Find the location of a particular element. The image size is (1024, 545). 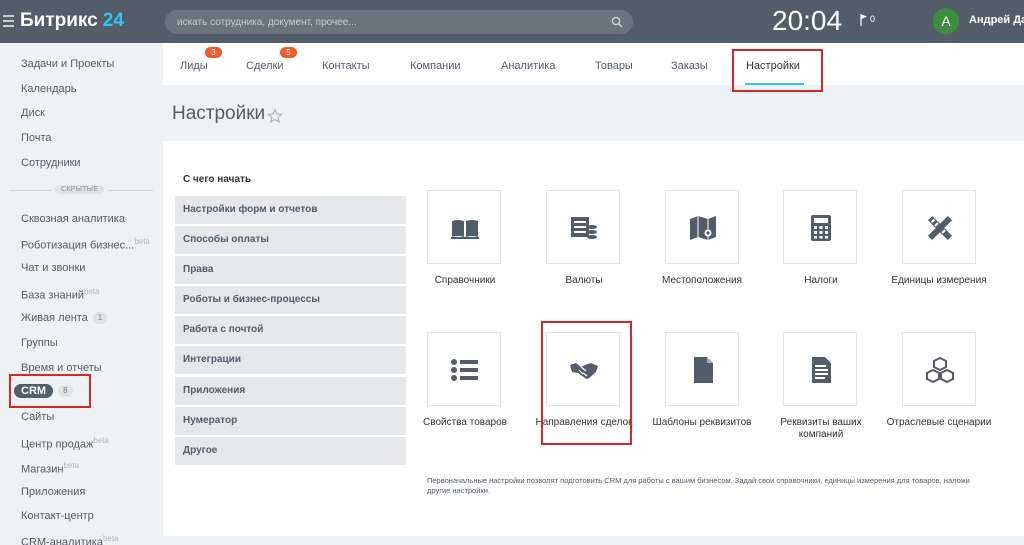

tile-locations is located at coordinates (702, 227).